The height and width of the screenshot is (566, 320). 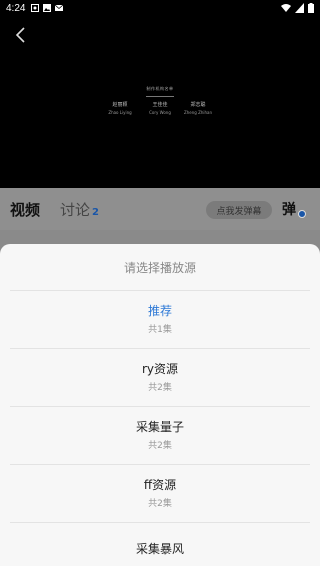 I want to click on discuss-count-badge: 2, so click(x=95, y=212).